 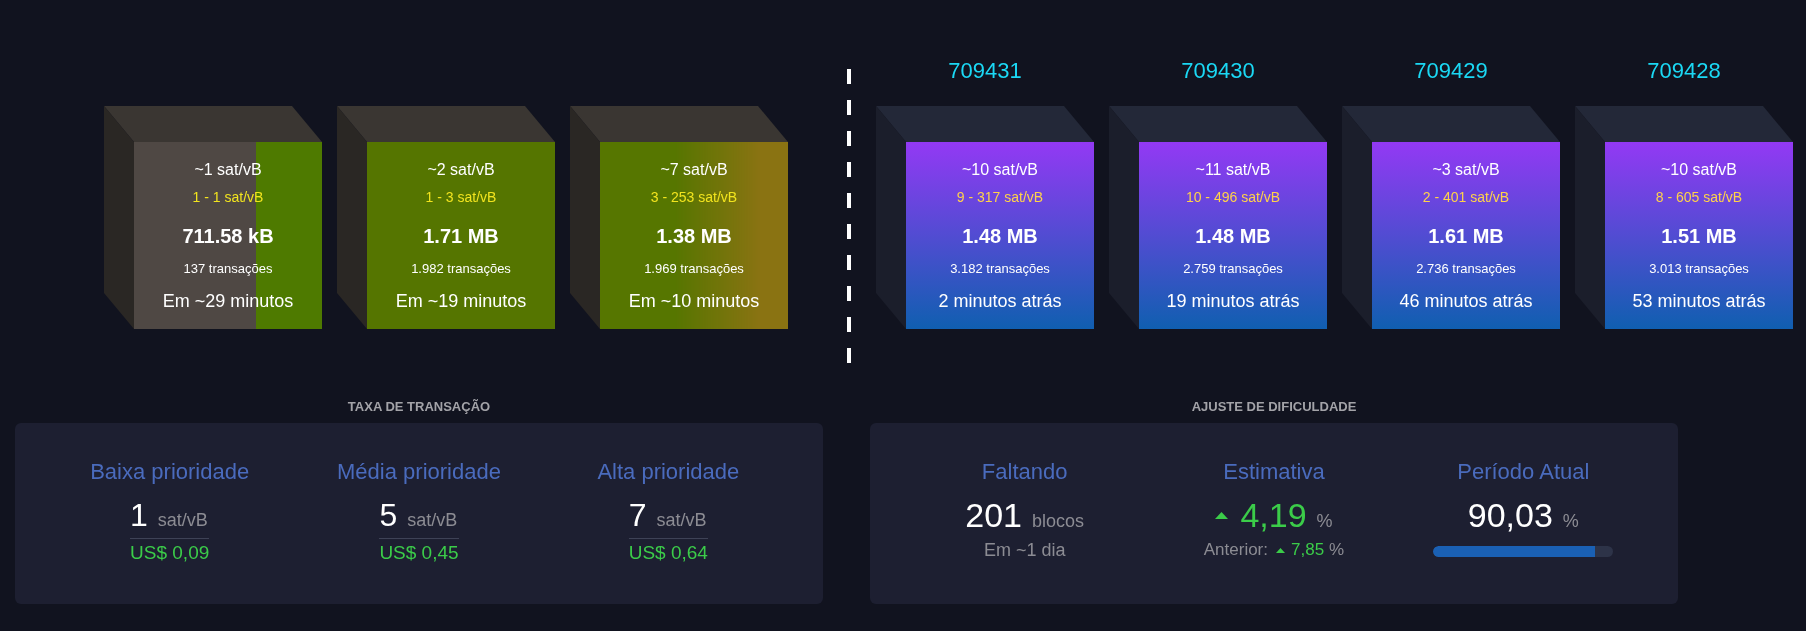 What do you see at coordinates (637, 515) in the screenshot?
I see `fee-value: 7` at bounding box center [637, 515].